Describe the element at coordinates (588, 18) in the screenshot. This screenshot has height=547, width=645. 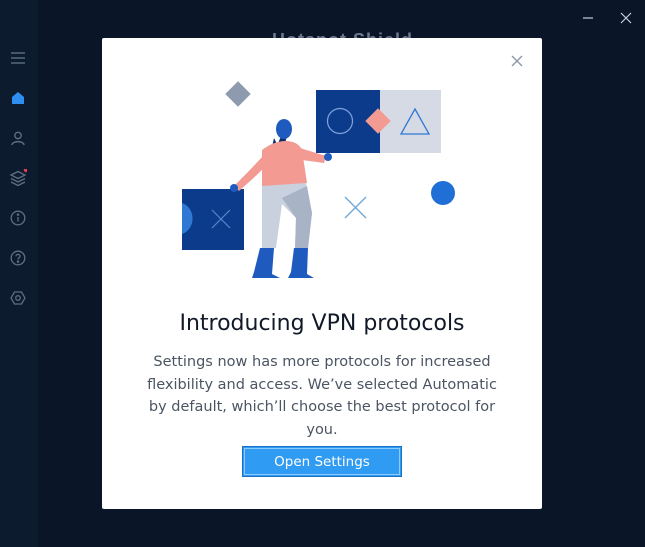
I see `minimize-icon` at that location.